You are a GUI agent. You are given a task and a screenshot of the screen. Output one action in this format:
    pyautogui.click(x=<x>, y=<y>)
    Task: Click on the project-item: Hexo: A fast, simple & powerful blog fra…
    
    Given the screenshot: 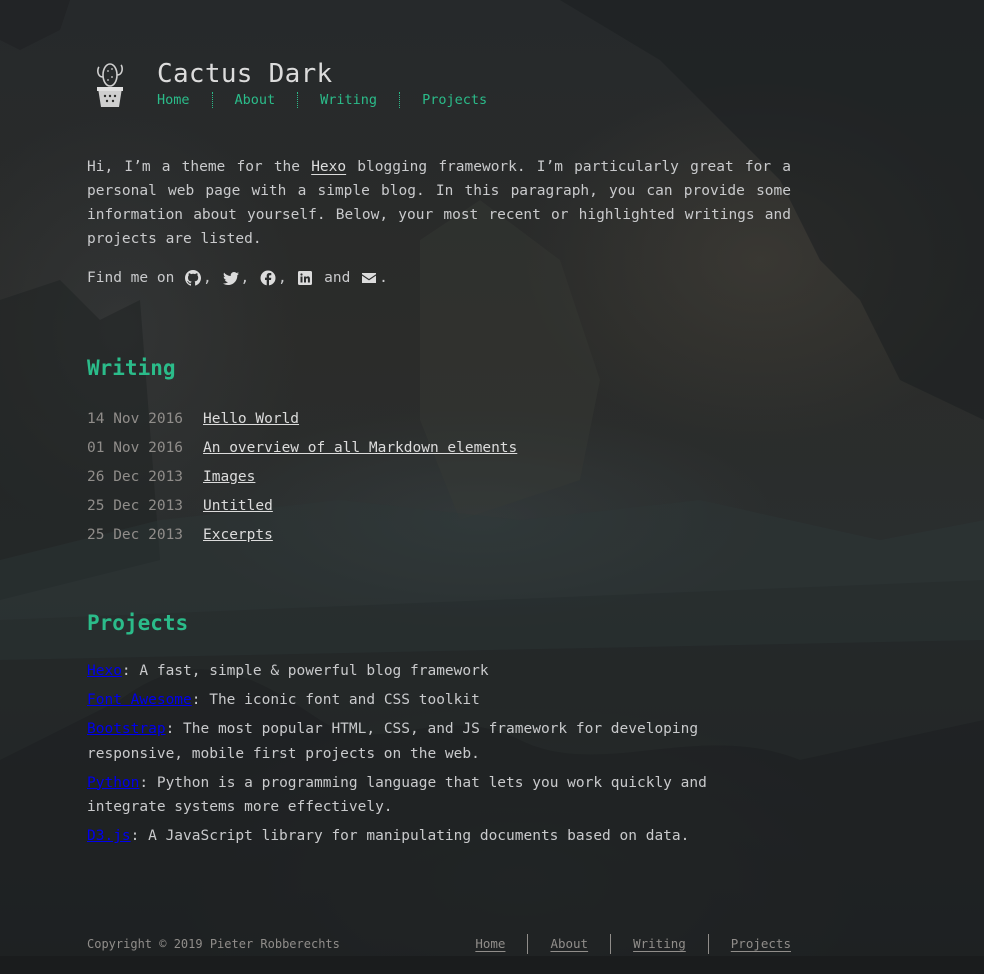 What is the action you would take?
    pyautogui.click(x=439, y=671)
    